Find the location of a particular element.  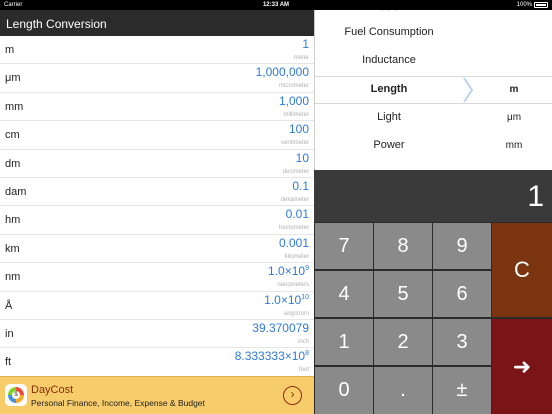

picker-category: Light is located at coordinates (389, 117).